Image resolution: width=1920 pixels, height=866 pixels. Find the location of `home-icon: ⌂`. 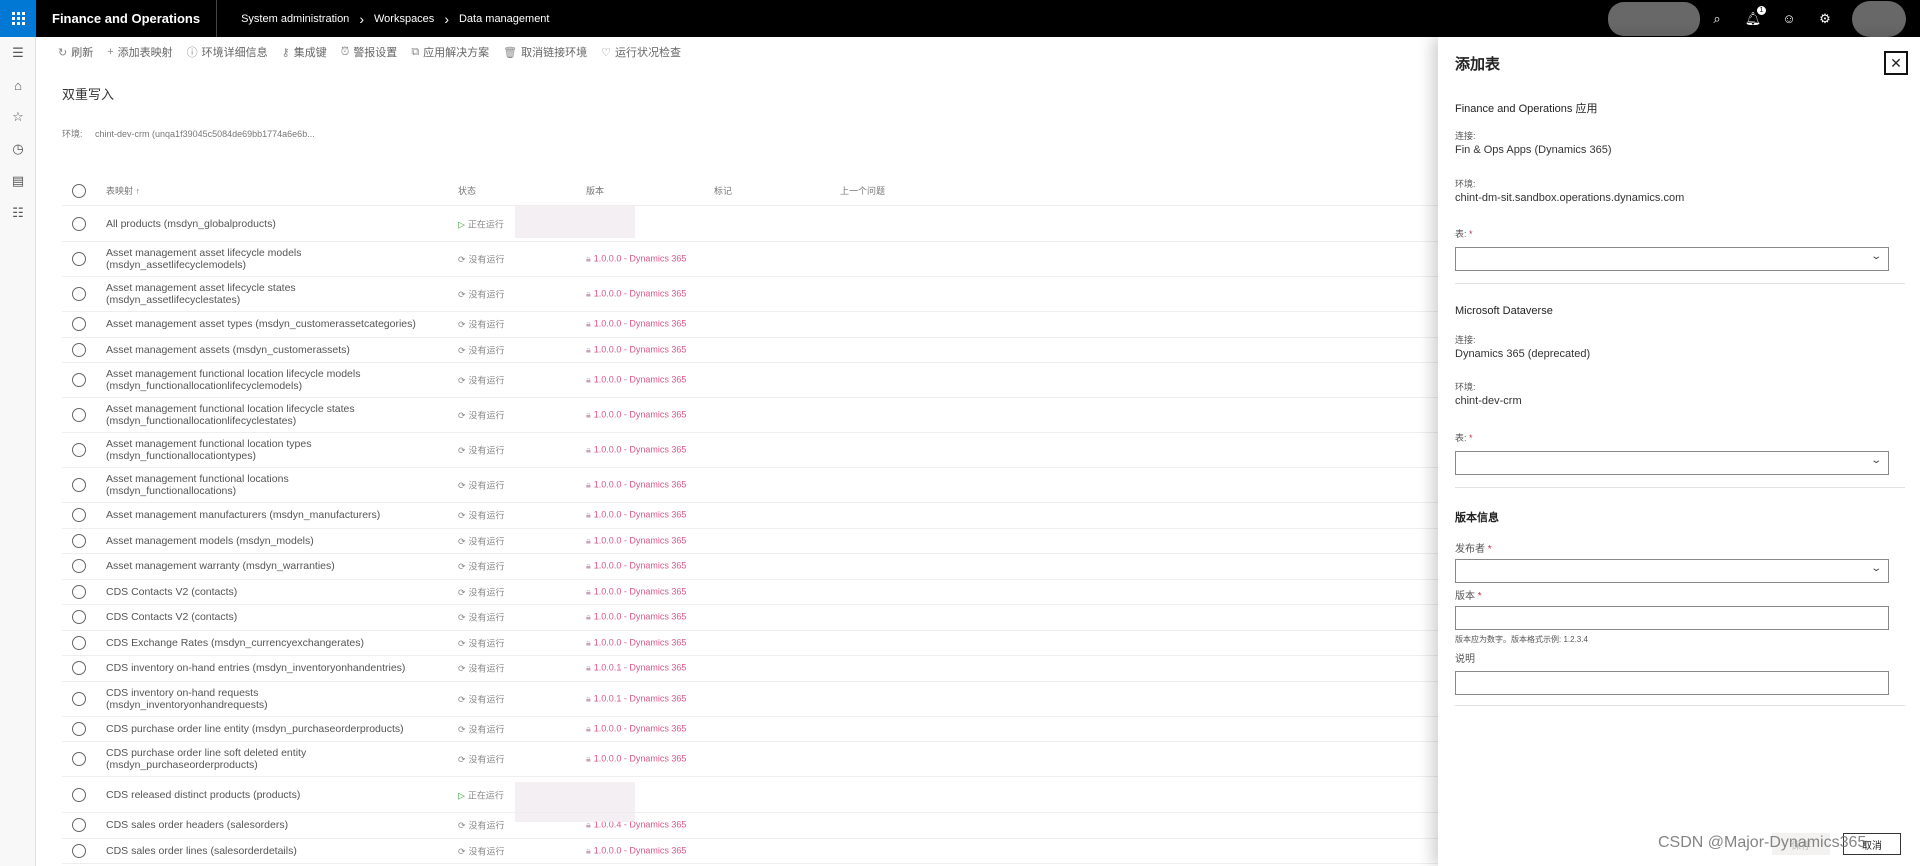

home-icon: ⌂ is located at coordinates (18, 85).